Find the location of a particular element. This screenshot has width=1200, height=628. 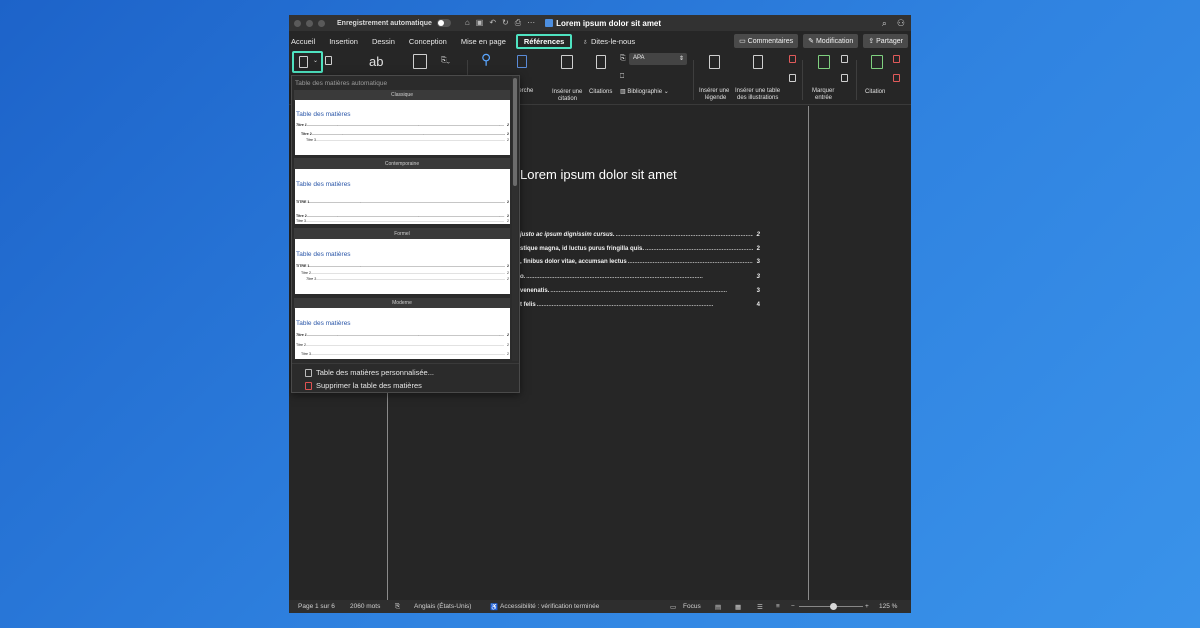

footnote-options-icon: ⎘⌄ is located at coordinates (445, 60).